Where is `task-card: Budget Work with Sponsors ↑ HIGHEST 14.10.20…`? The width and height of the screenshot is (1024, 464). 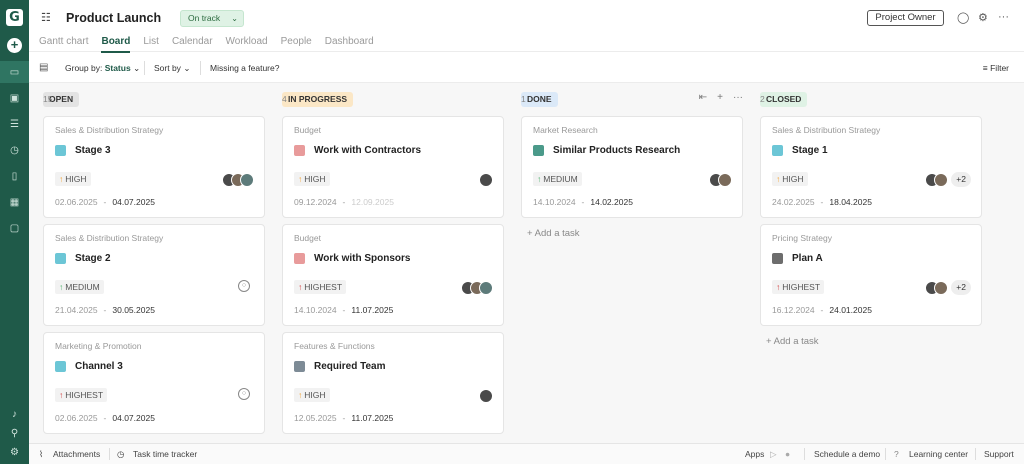
task-card: Budget Work with Sponsors ↑ HIGHEST 14.10.20… is located at coordinates (393, 275).